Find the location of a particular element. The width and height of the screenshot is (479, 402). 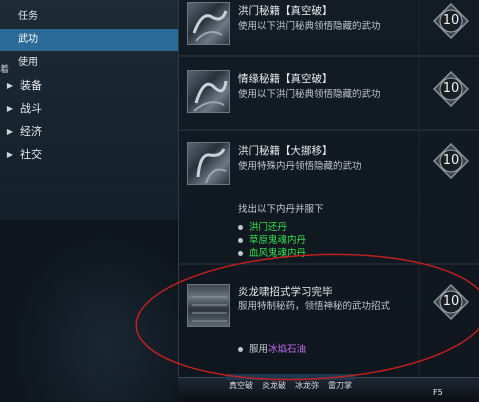

skill-description: 使用特殊内丹领悟隐藏的武功 is located at coordinates (300, 166).